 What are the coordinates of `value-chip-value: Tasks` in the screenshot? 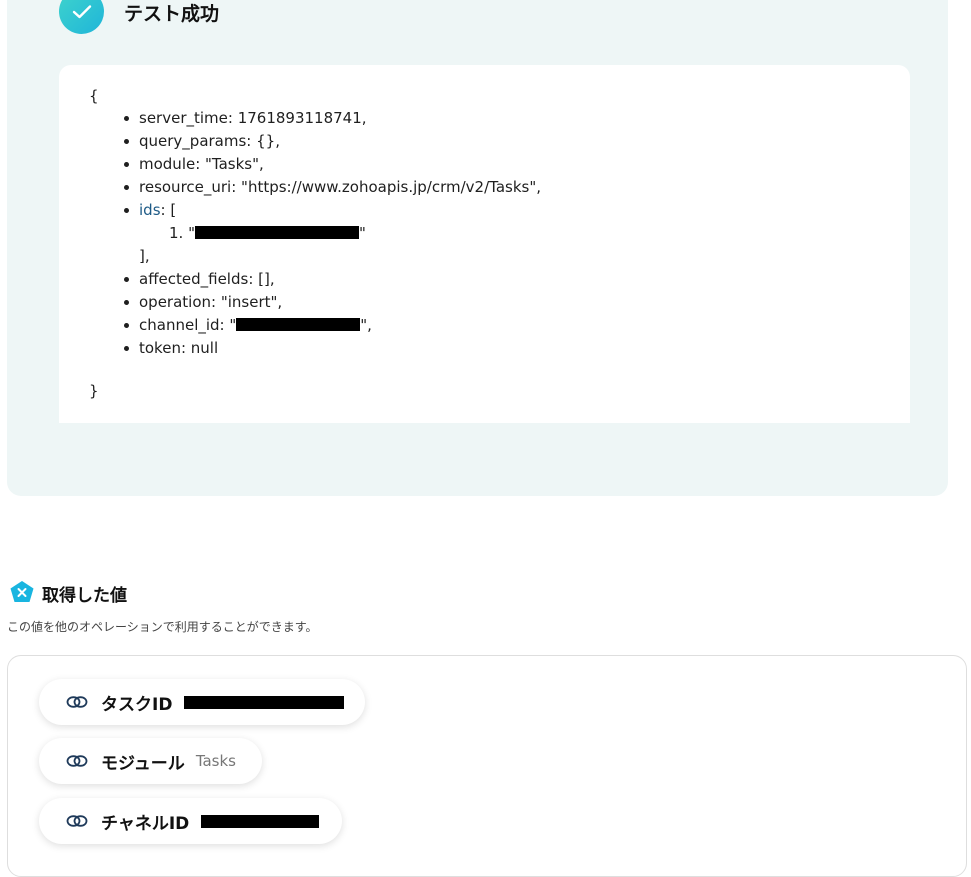 It's located at (216, 761).